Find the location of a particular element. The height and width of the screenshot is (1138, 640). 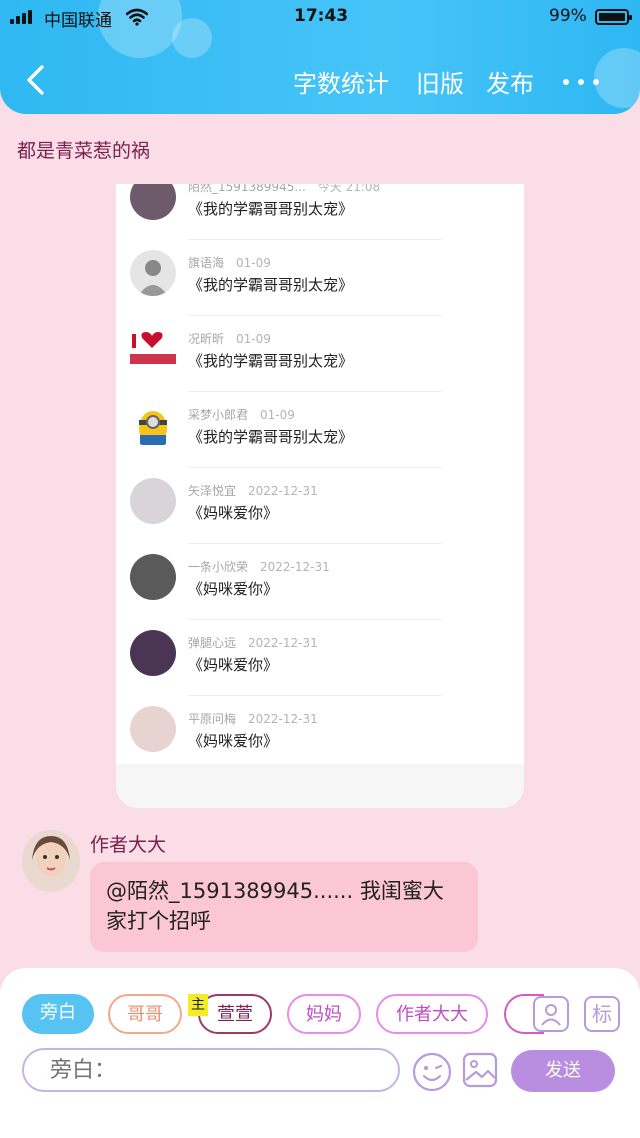

list-item-user: 弹腿心远 is located at coordinates (212, 643).